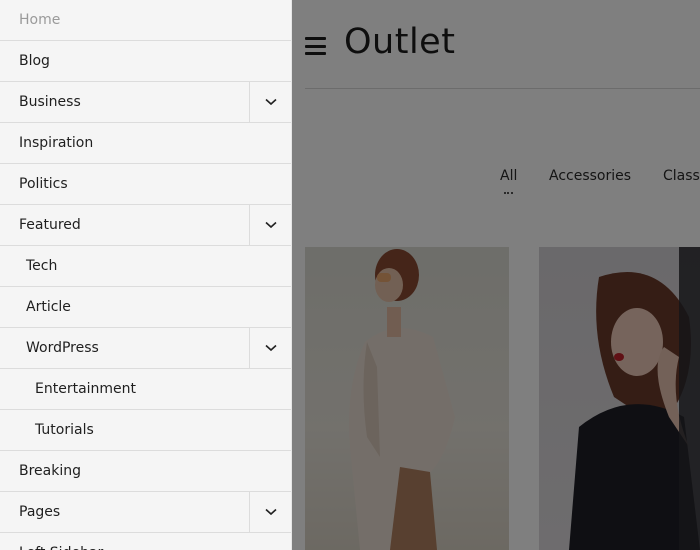 This screenshot has height=550, width=700. What do you see at coordinates (56, 143) in the screenshot?
I see `menu-item-label: Inspiration` at bounding box center [56, 143].